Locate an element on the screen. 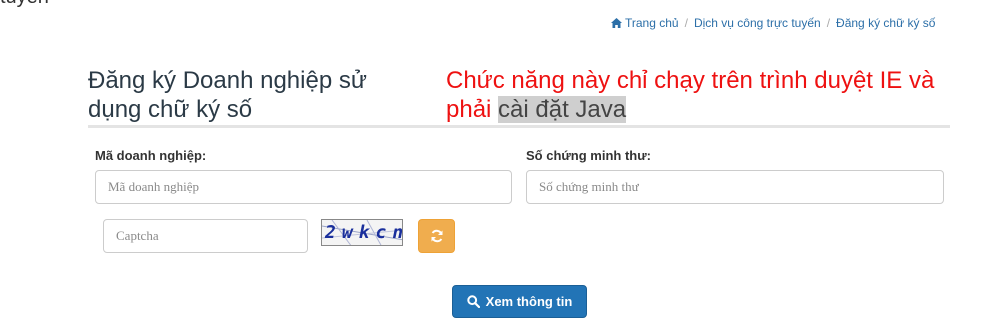 This screenshot has height=335, width=1002. search-icon is located at coordinates (473, 301).